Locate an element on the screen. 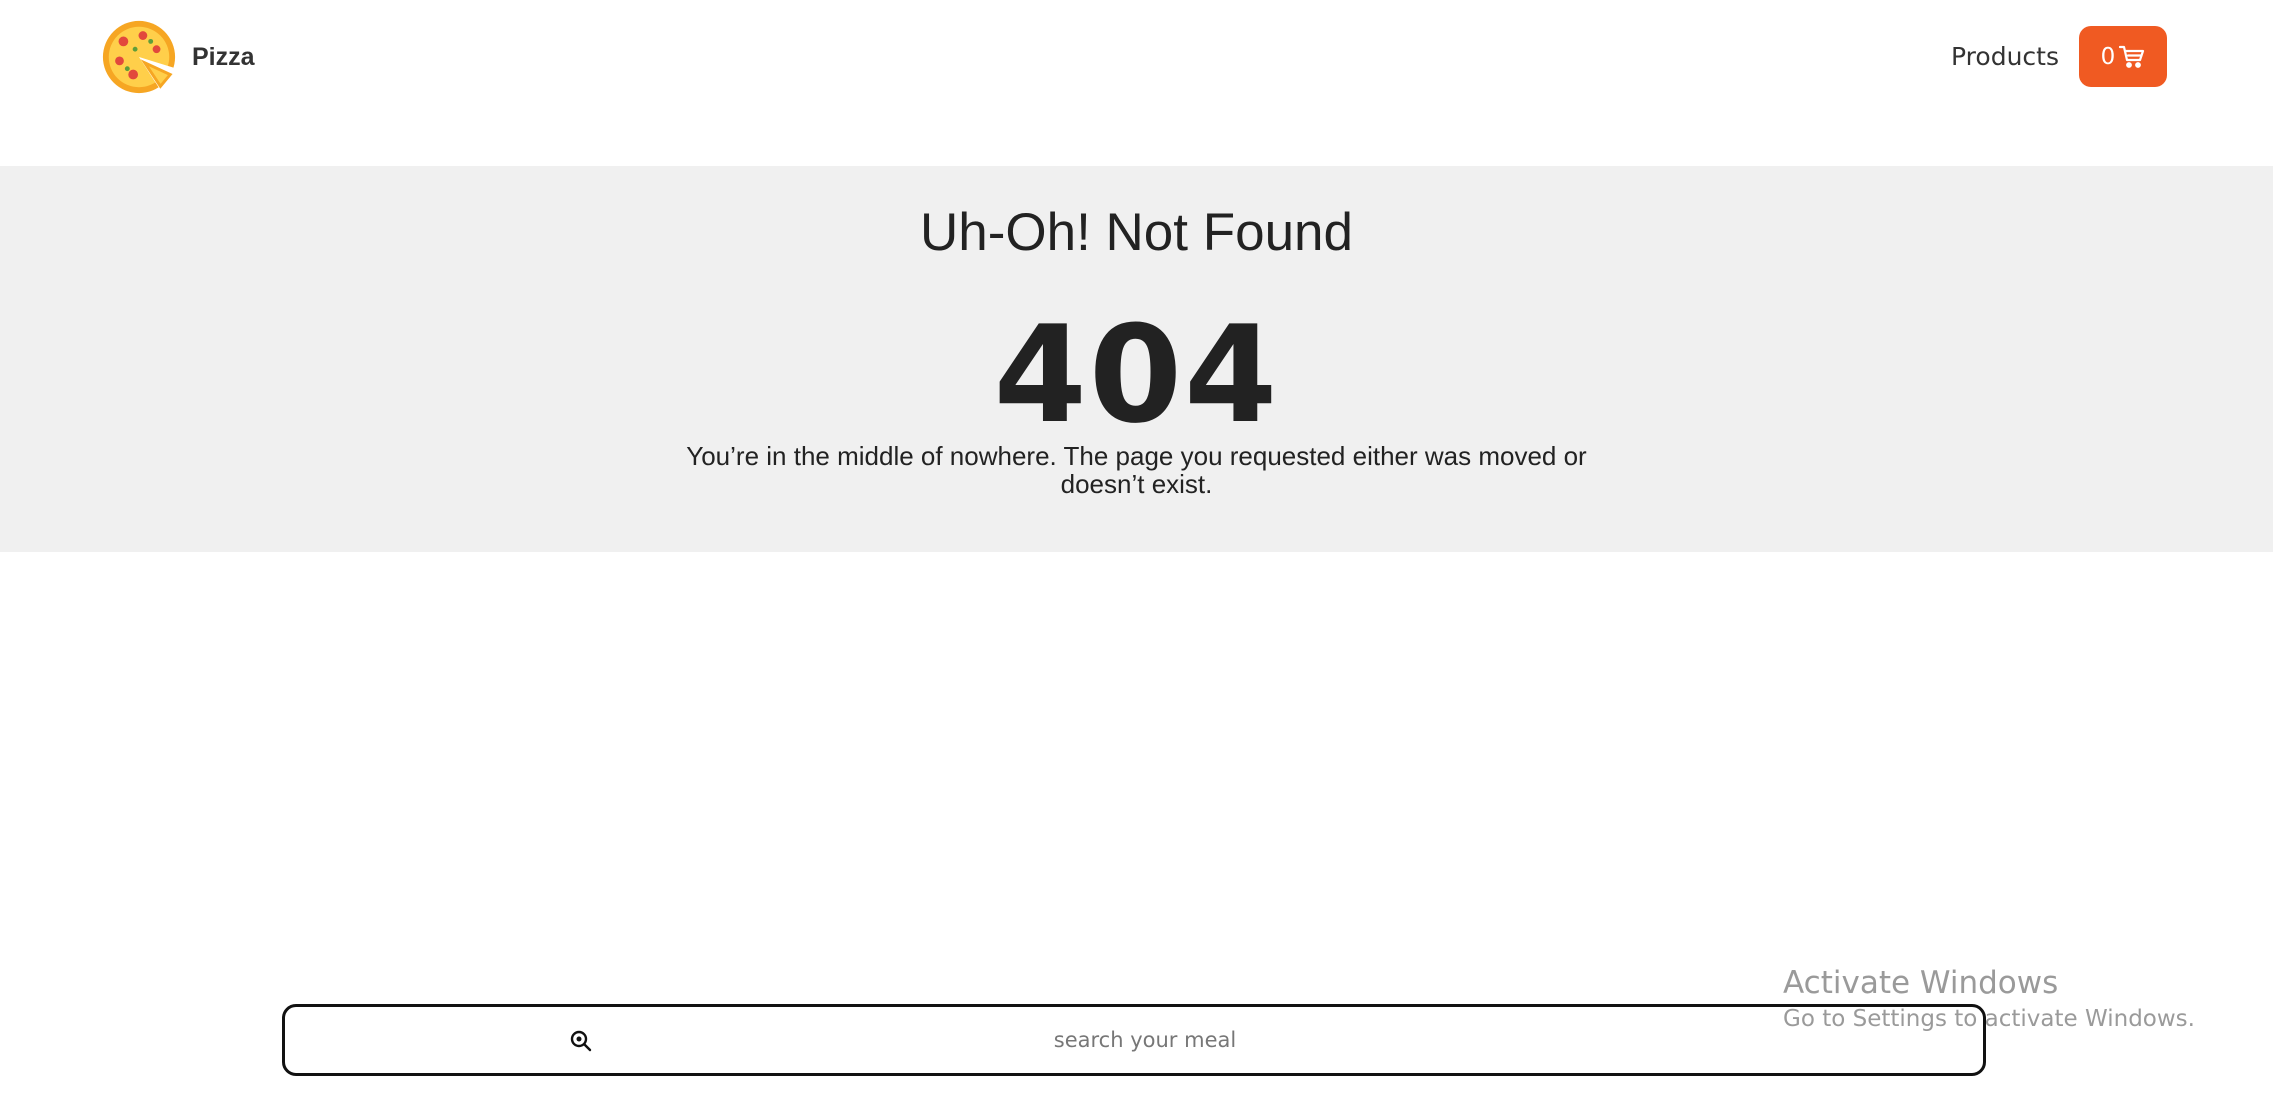  brand-link: Pizza is located at coordinates (177, 57).